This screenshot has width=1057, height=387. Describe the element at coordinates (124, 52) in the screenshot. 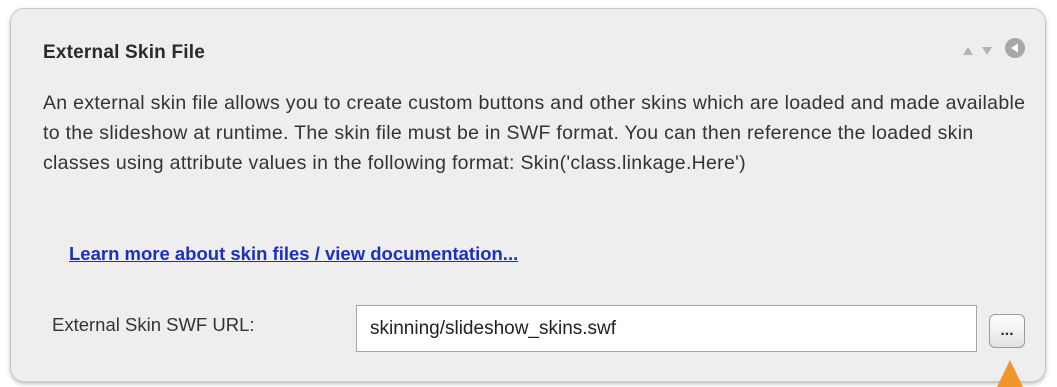

I see `panel-title: External Skin File` at that location.